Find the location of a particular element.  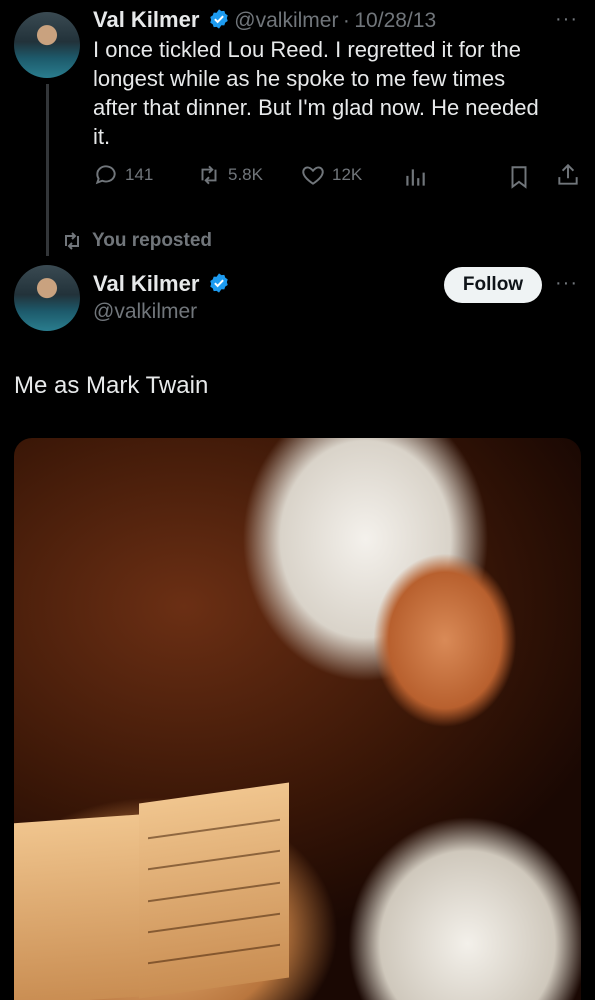

like-icon is located at coordinates (313, 175).